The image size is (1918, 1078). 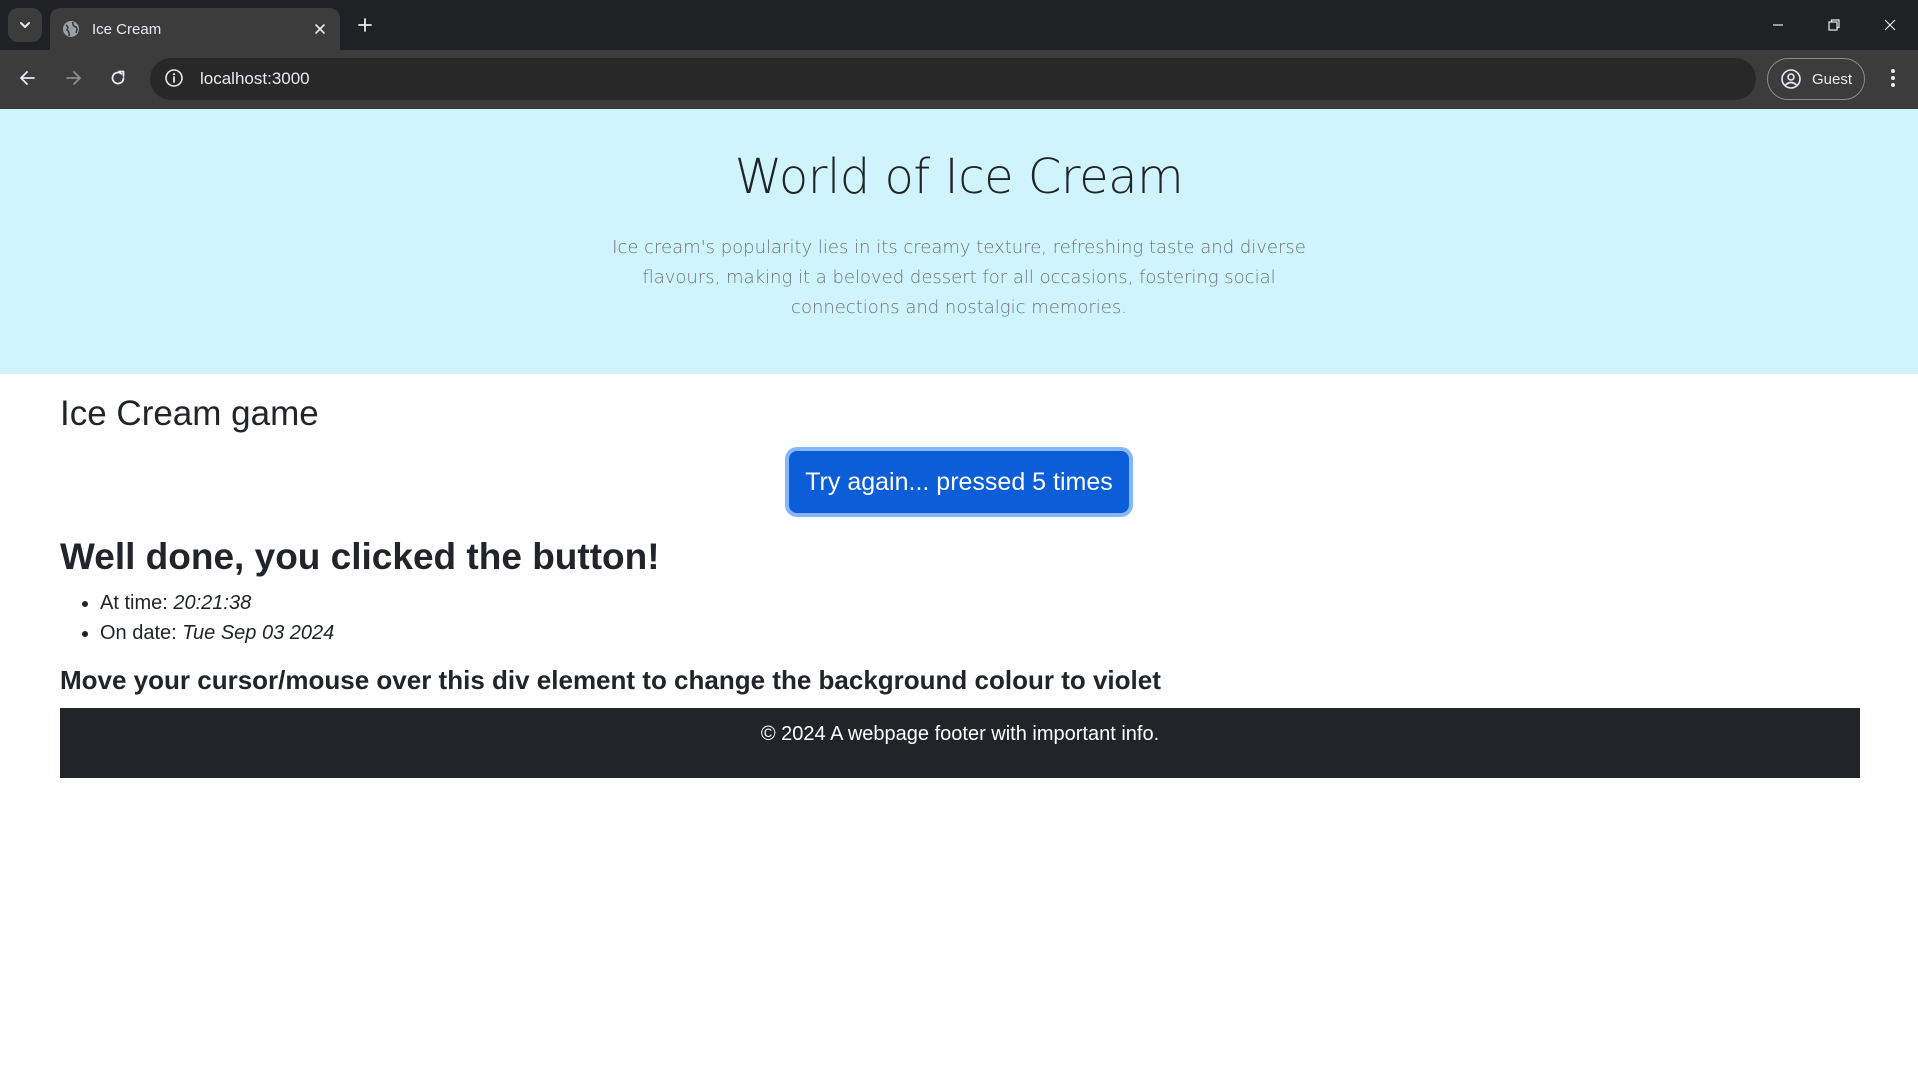 I want to click on minimize-button, so click(x=1778, y=25).